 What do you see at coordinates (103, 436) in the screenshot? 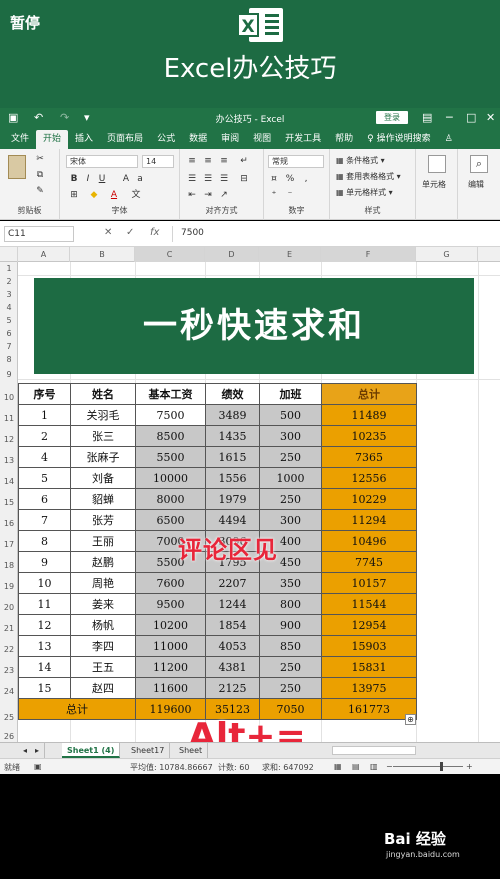
I see `table-cell: 张三` at bounding box center [103, 436].